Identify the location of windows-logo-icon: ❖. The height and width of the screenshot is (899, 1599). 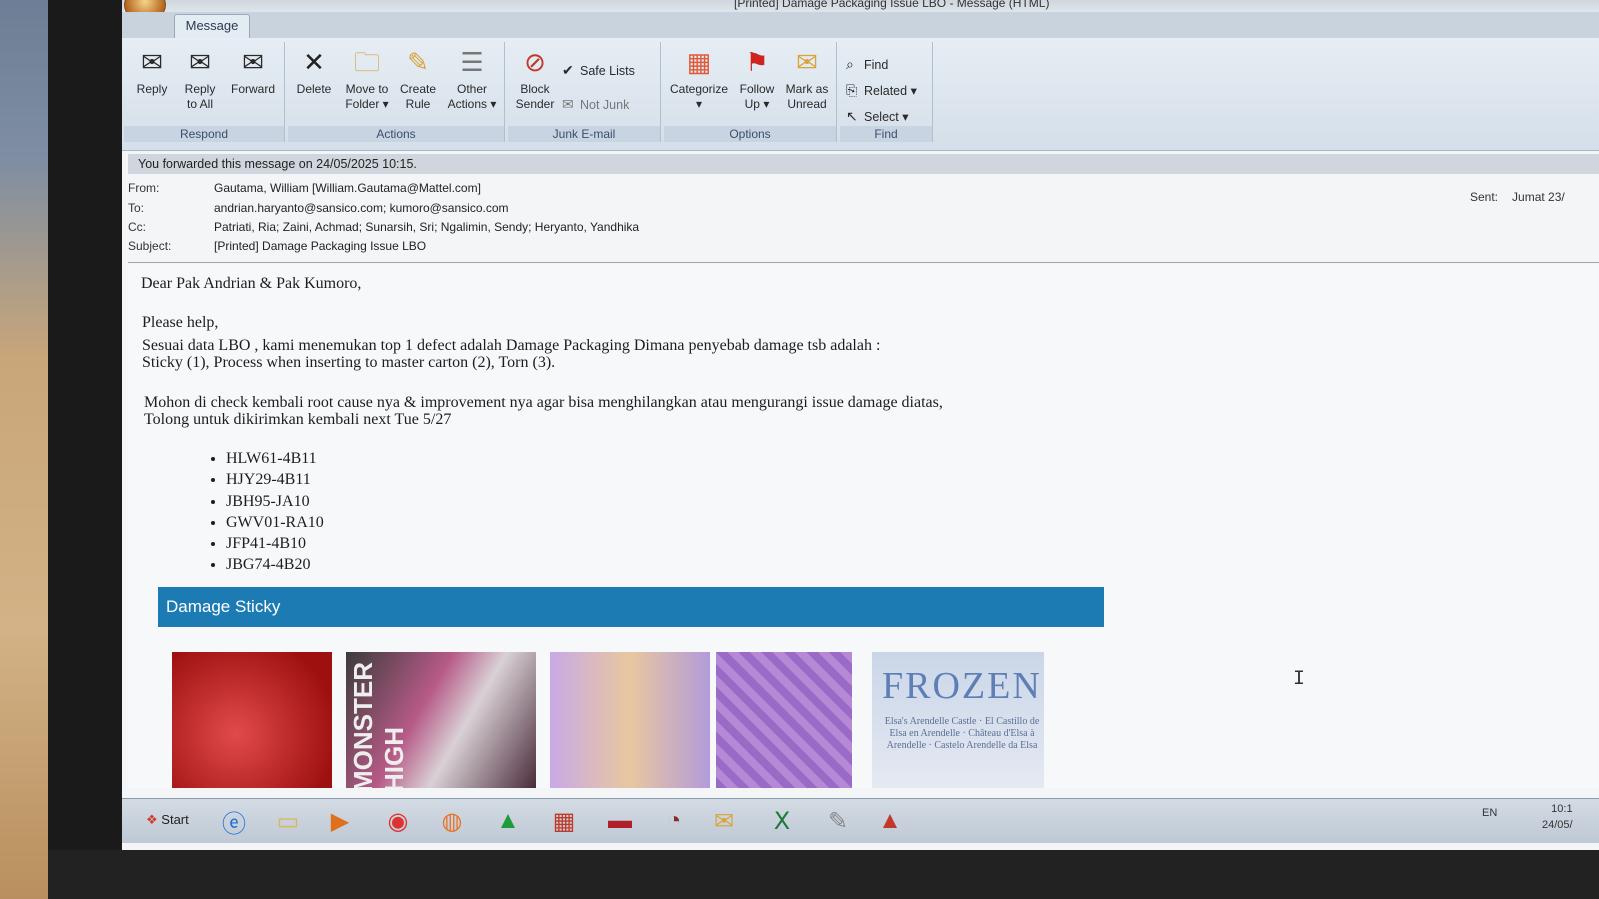
(152, 819).